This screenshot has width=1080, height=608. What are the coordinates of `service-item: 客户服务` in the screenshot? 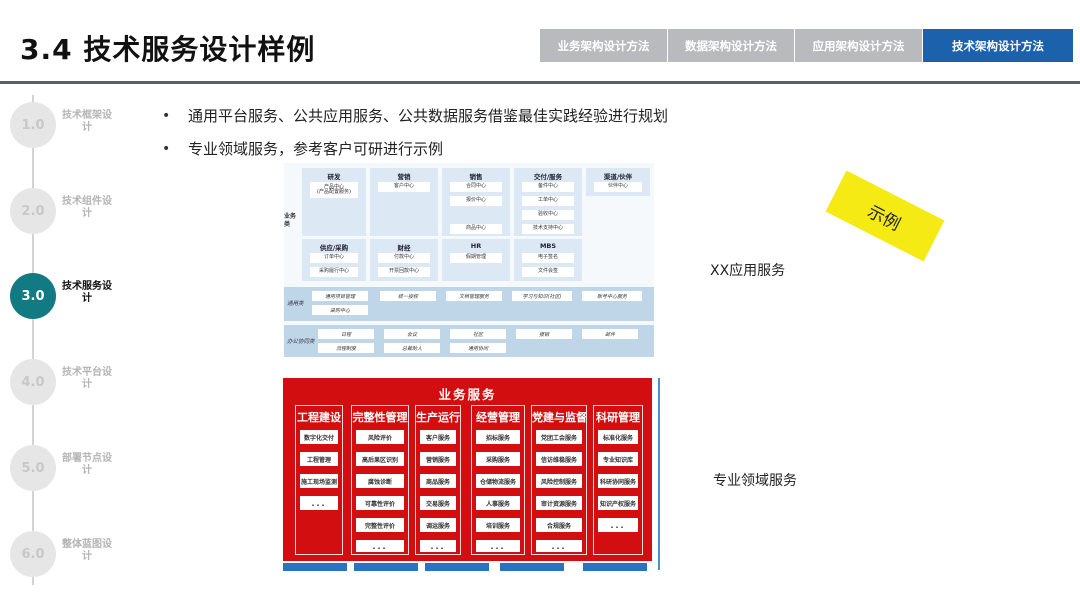 It's located at (438, 437).